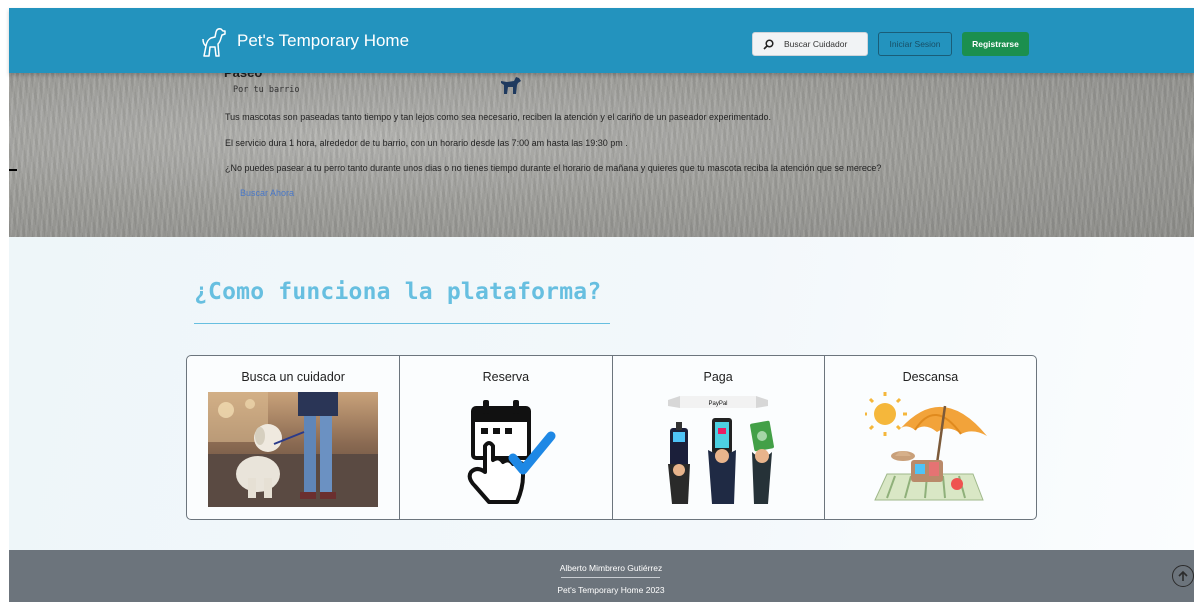  Describe the element at coordinates (511, 452) in the screenshot. I see `calendar-touch-check-icon` at that location.